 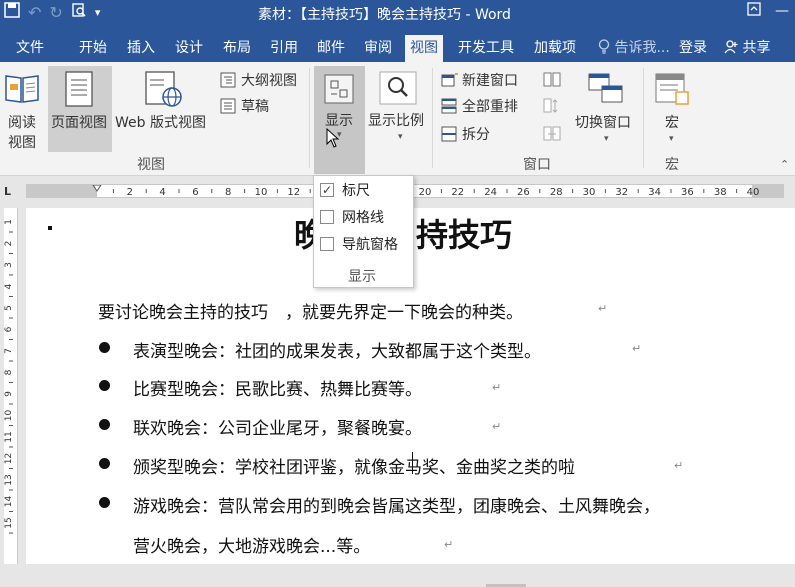 I want to click on arrange-all-label: 全部重排, so click(x=490, y=106).